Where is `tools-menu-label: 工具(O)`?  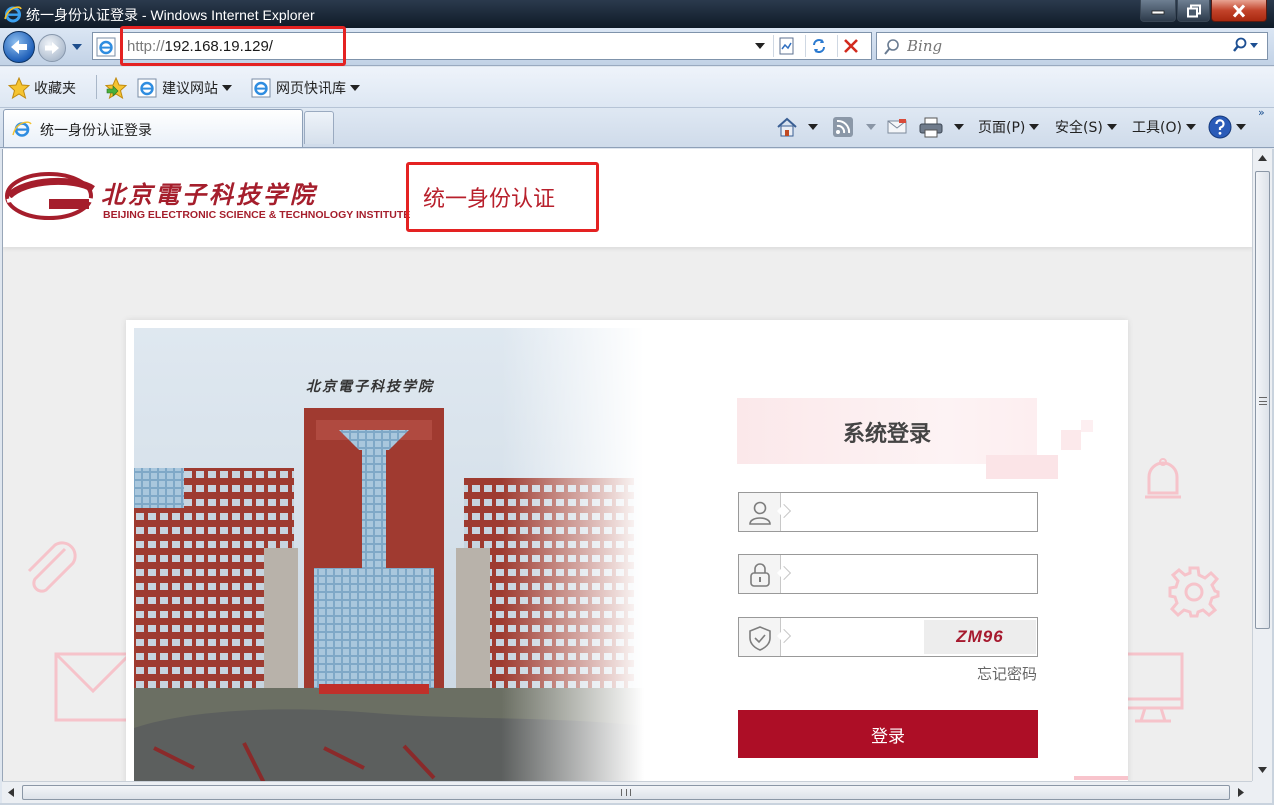 tools-menu-label: 工具(O) is located at coordinates (1157, 128).